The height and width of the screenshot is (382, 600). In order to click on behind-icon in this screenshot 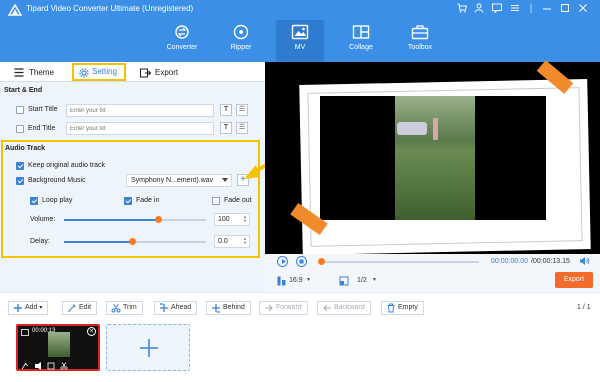, I will do `click(216, 308)`.